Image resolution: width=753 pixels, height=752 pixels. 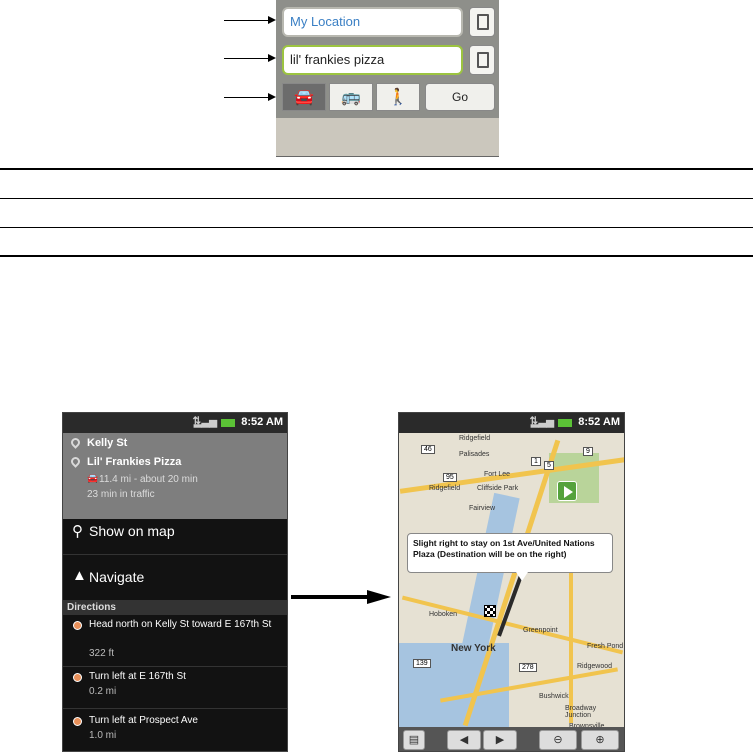 What do you see at coordinates (571, 643) in the screenshot?
I see `road` at bounding box center [571, 643].